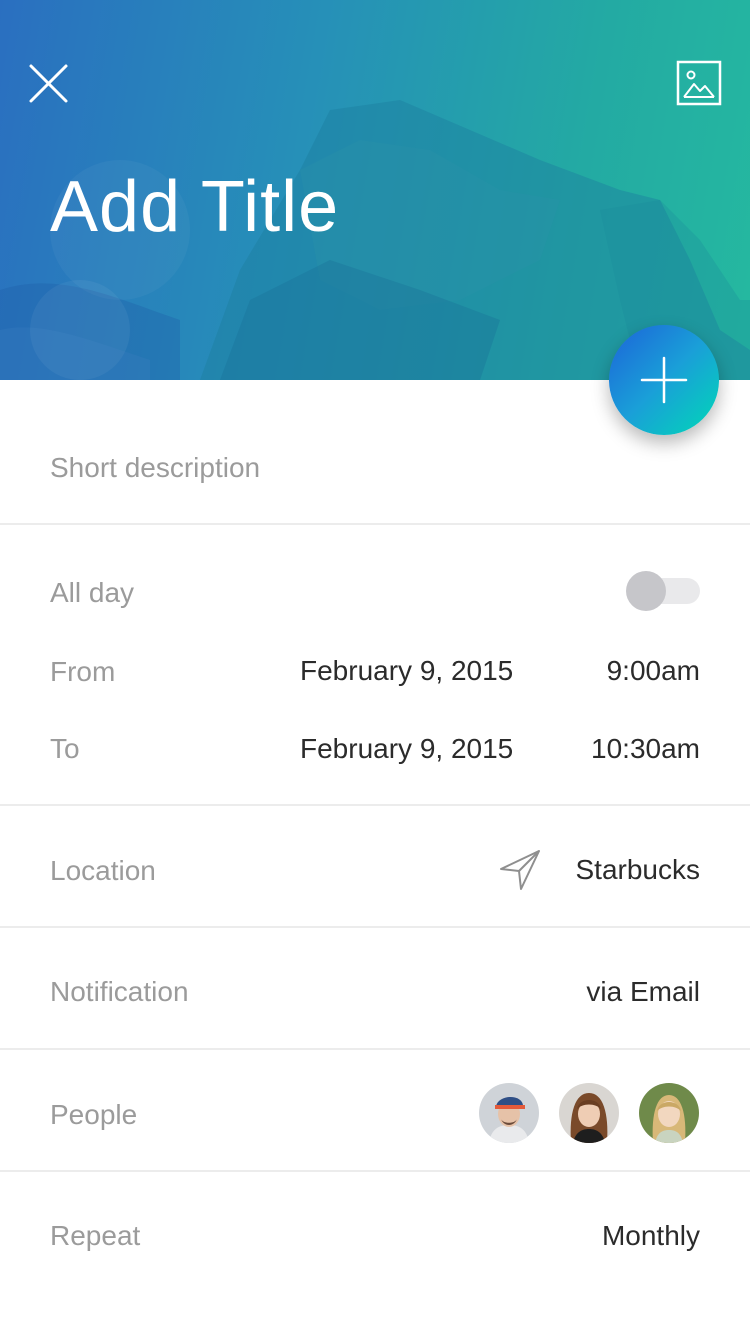 The height and width of the screenshot is (1334, 750). I want to click on to-time: 10:30am, so click(645, 749).